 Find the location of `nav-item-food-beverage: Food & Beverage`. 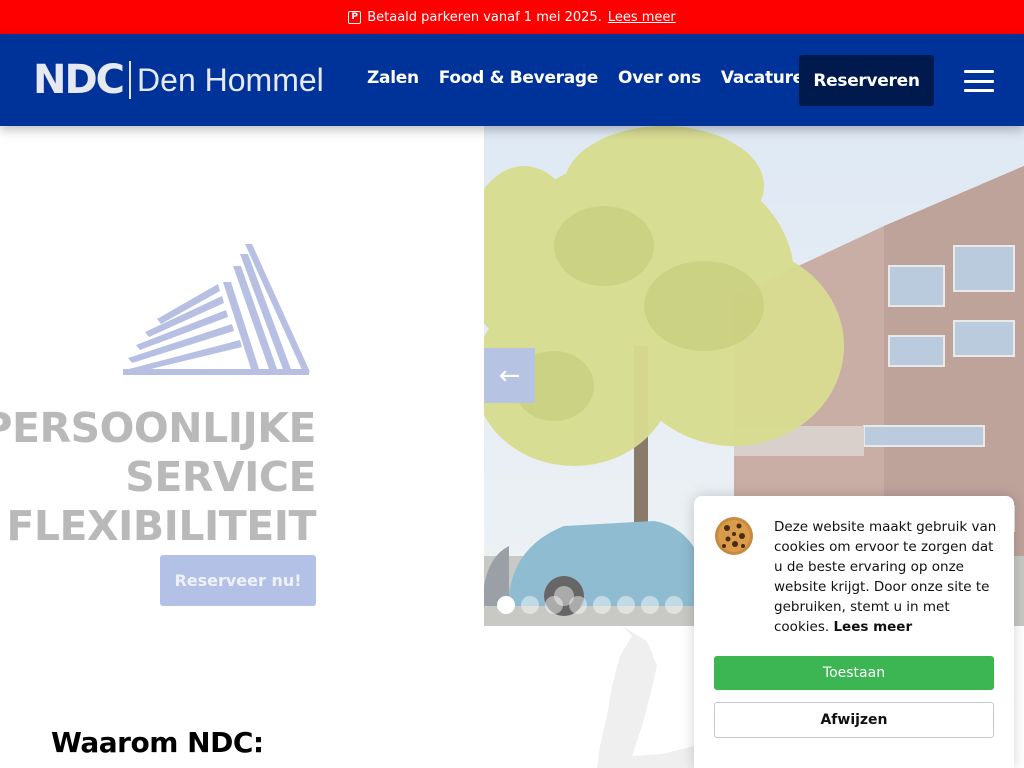

nav-item-food-beverage: Food & Beverage is located at coordinates (519, 78).